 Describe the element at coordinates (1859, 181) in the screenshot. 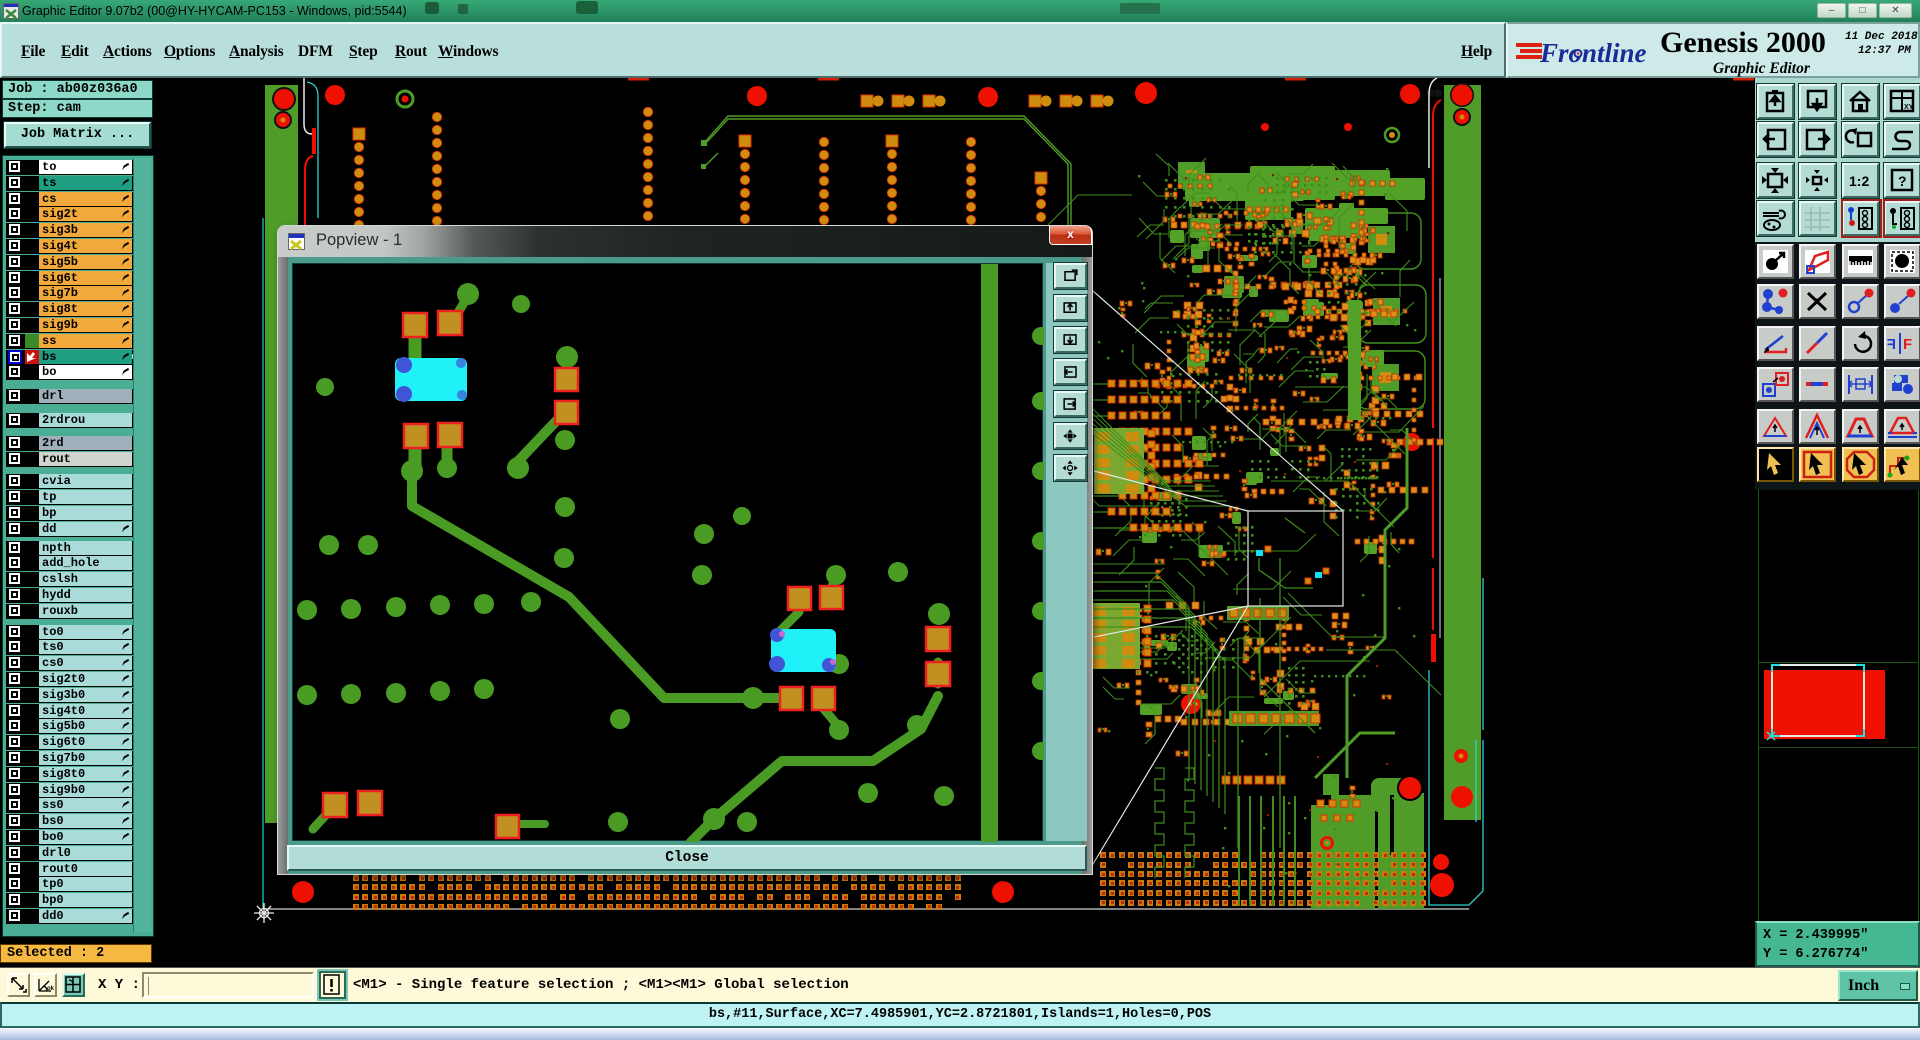

I see `svg-text: 1:2` at that location.